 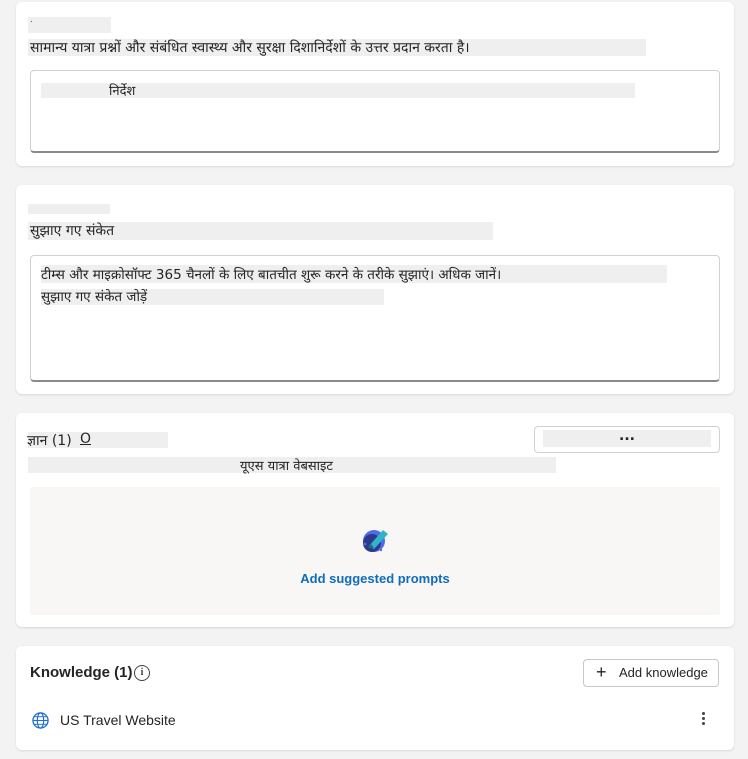 What do you see at coordinates (118, 720) in the screenshot?
I see `knowledge-source-name: US Travel Website` at bounding box center [118, 720].